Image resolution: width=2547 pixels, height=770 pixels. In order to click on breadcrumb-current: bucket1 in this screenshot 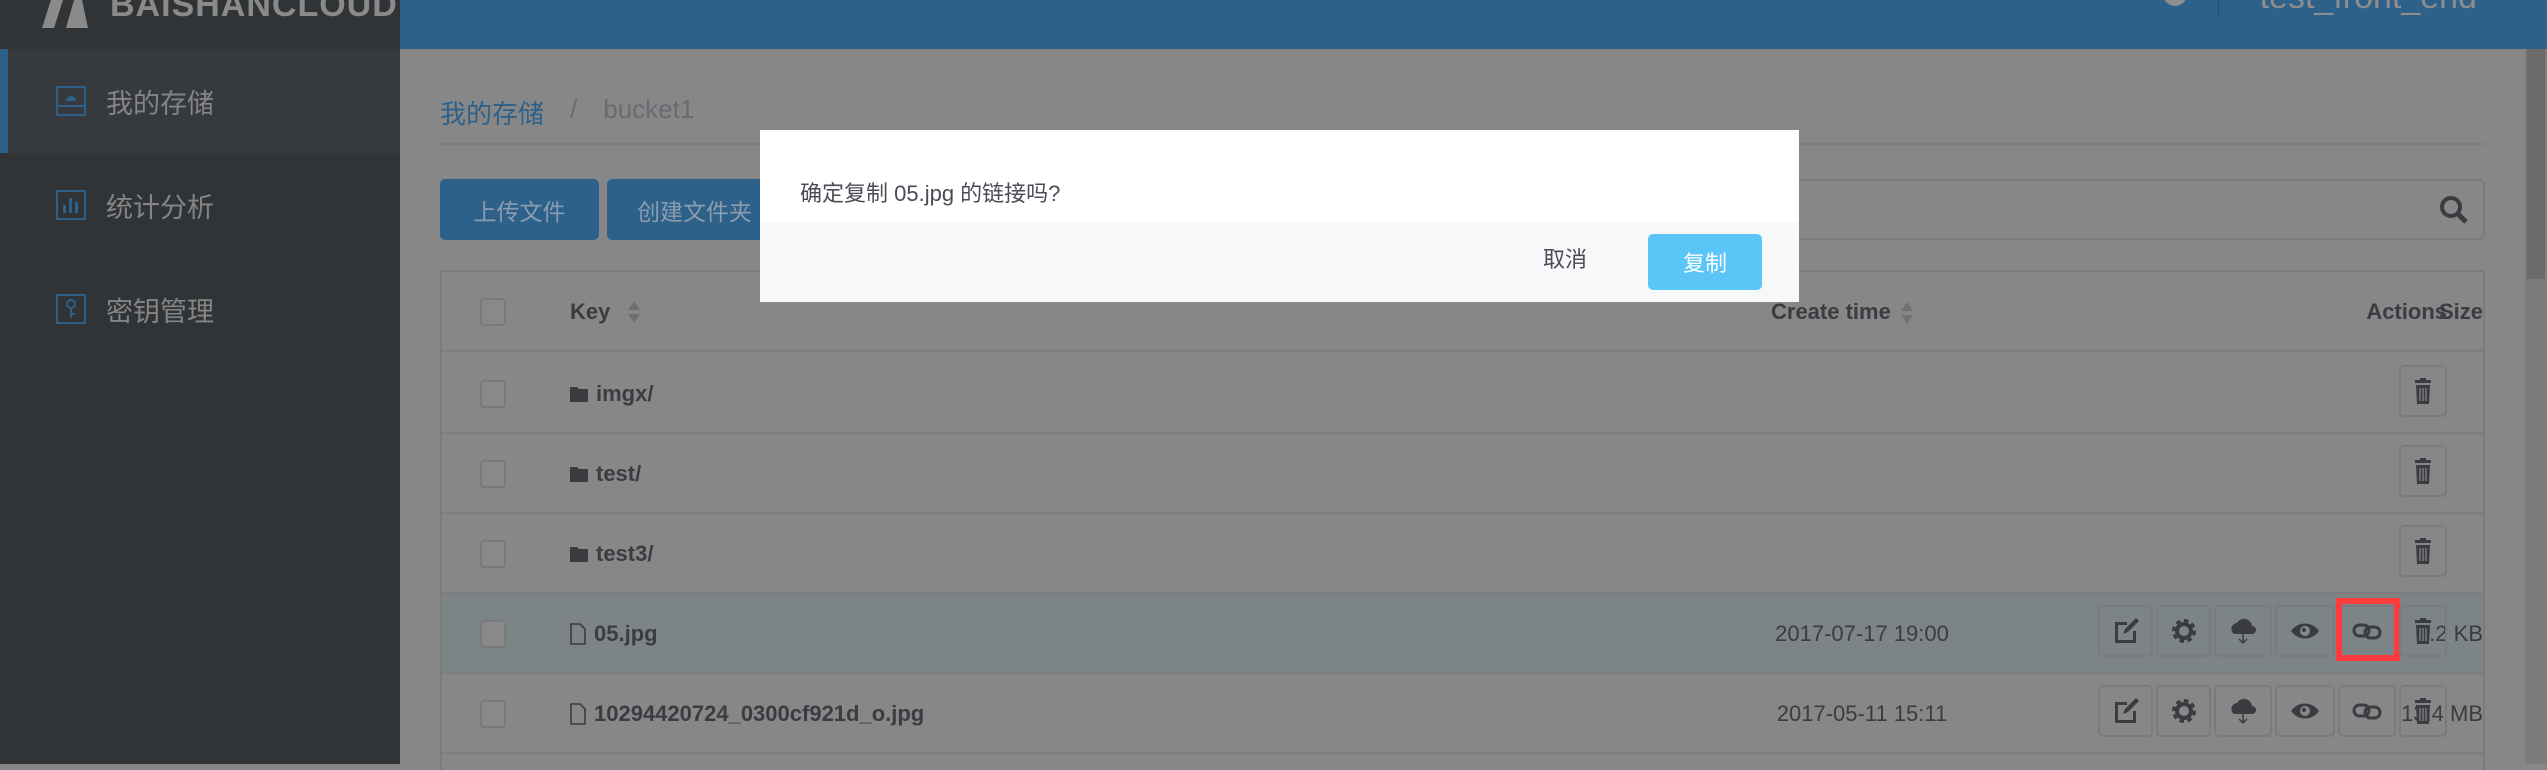, I will do `click(649, 109)`.